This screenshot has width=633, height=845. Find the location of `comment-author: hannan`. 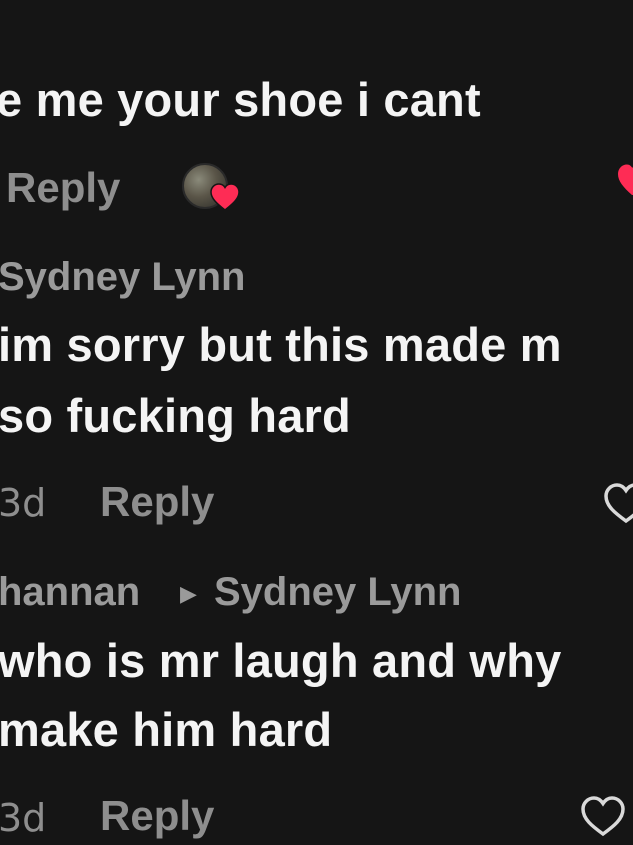

comment-author: hannan is located at coordinates (70, 592).